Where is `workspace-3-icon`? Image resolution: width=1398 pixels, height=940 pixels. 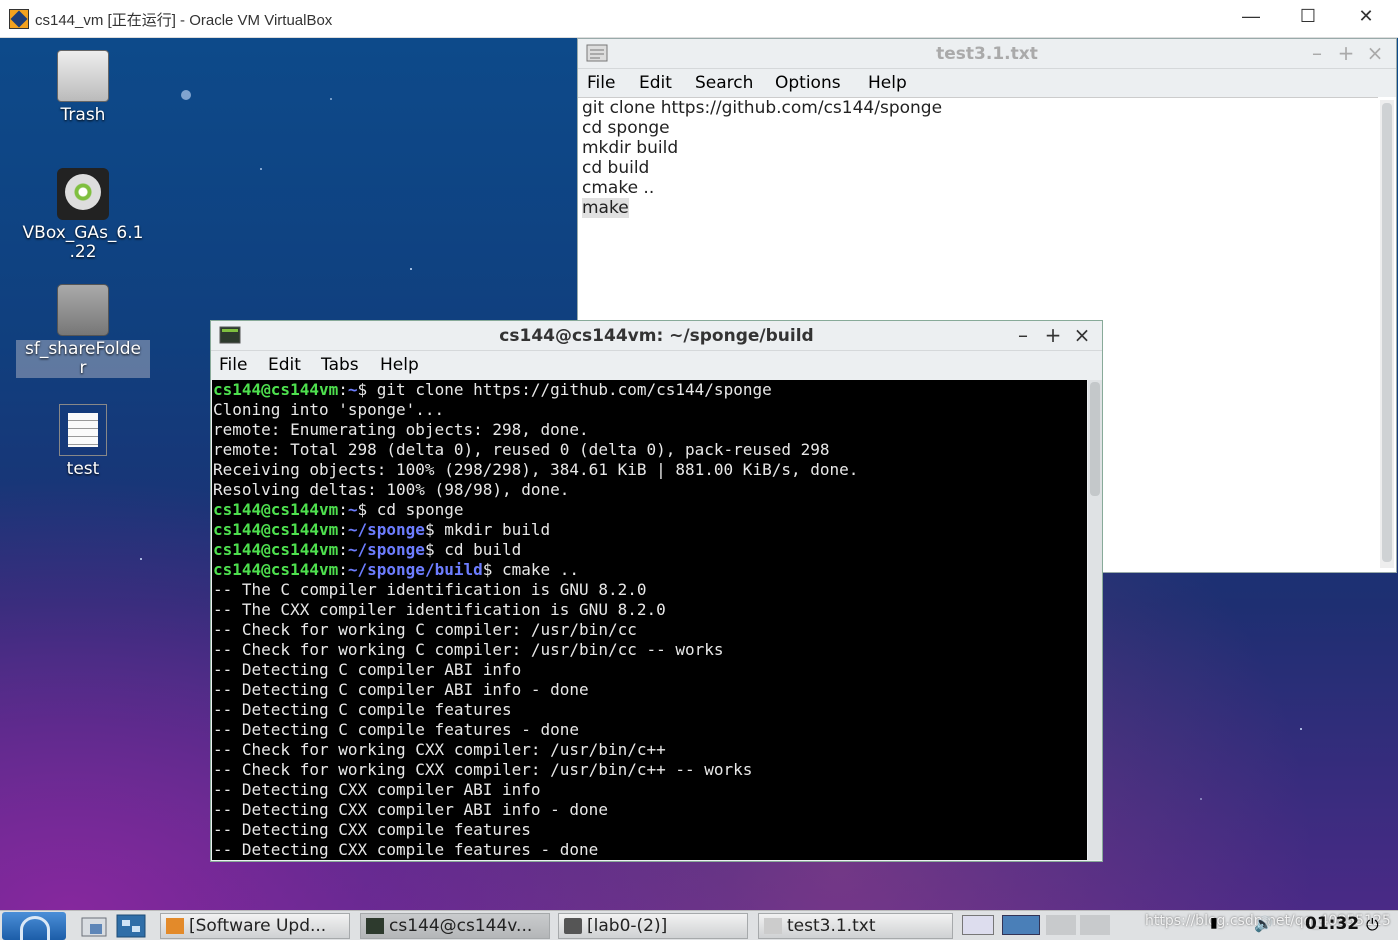 workspace-3-icon is located at coordinates (1061, 925).